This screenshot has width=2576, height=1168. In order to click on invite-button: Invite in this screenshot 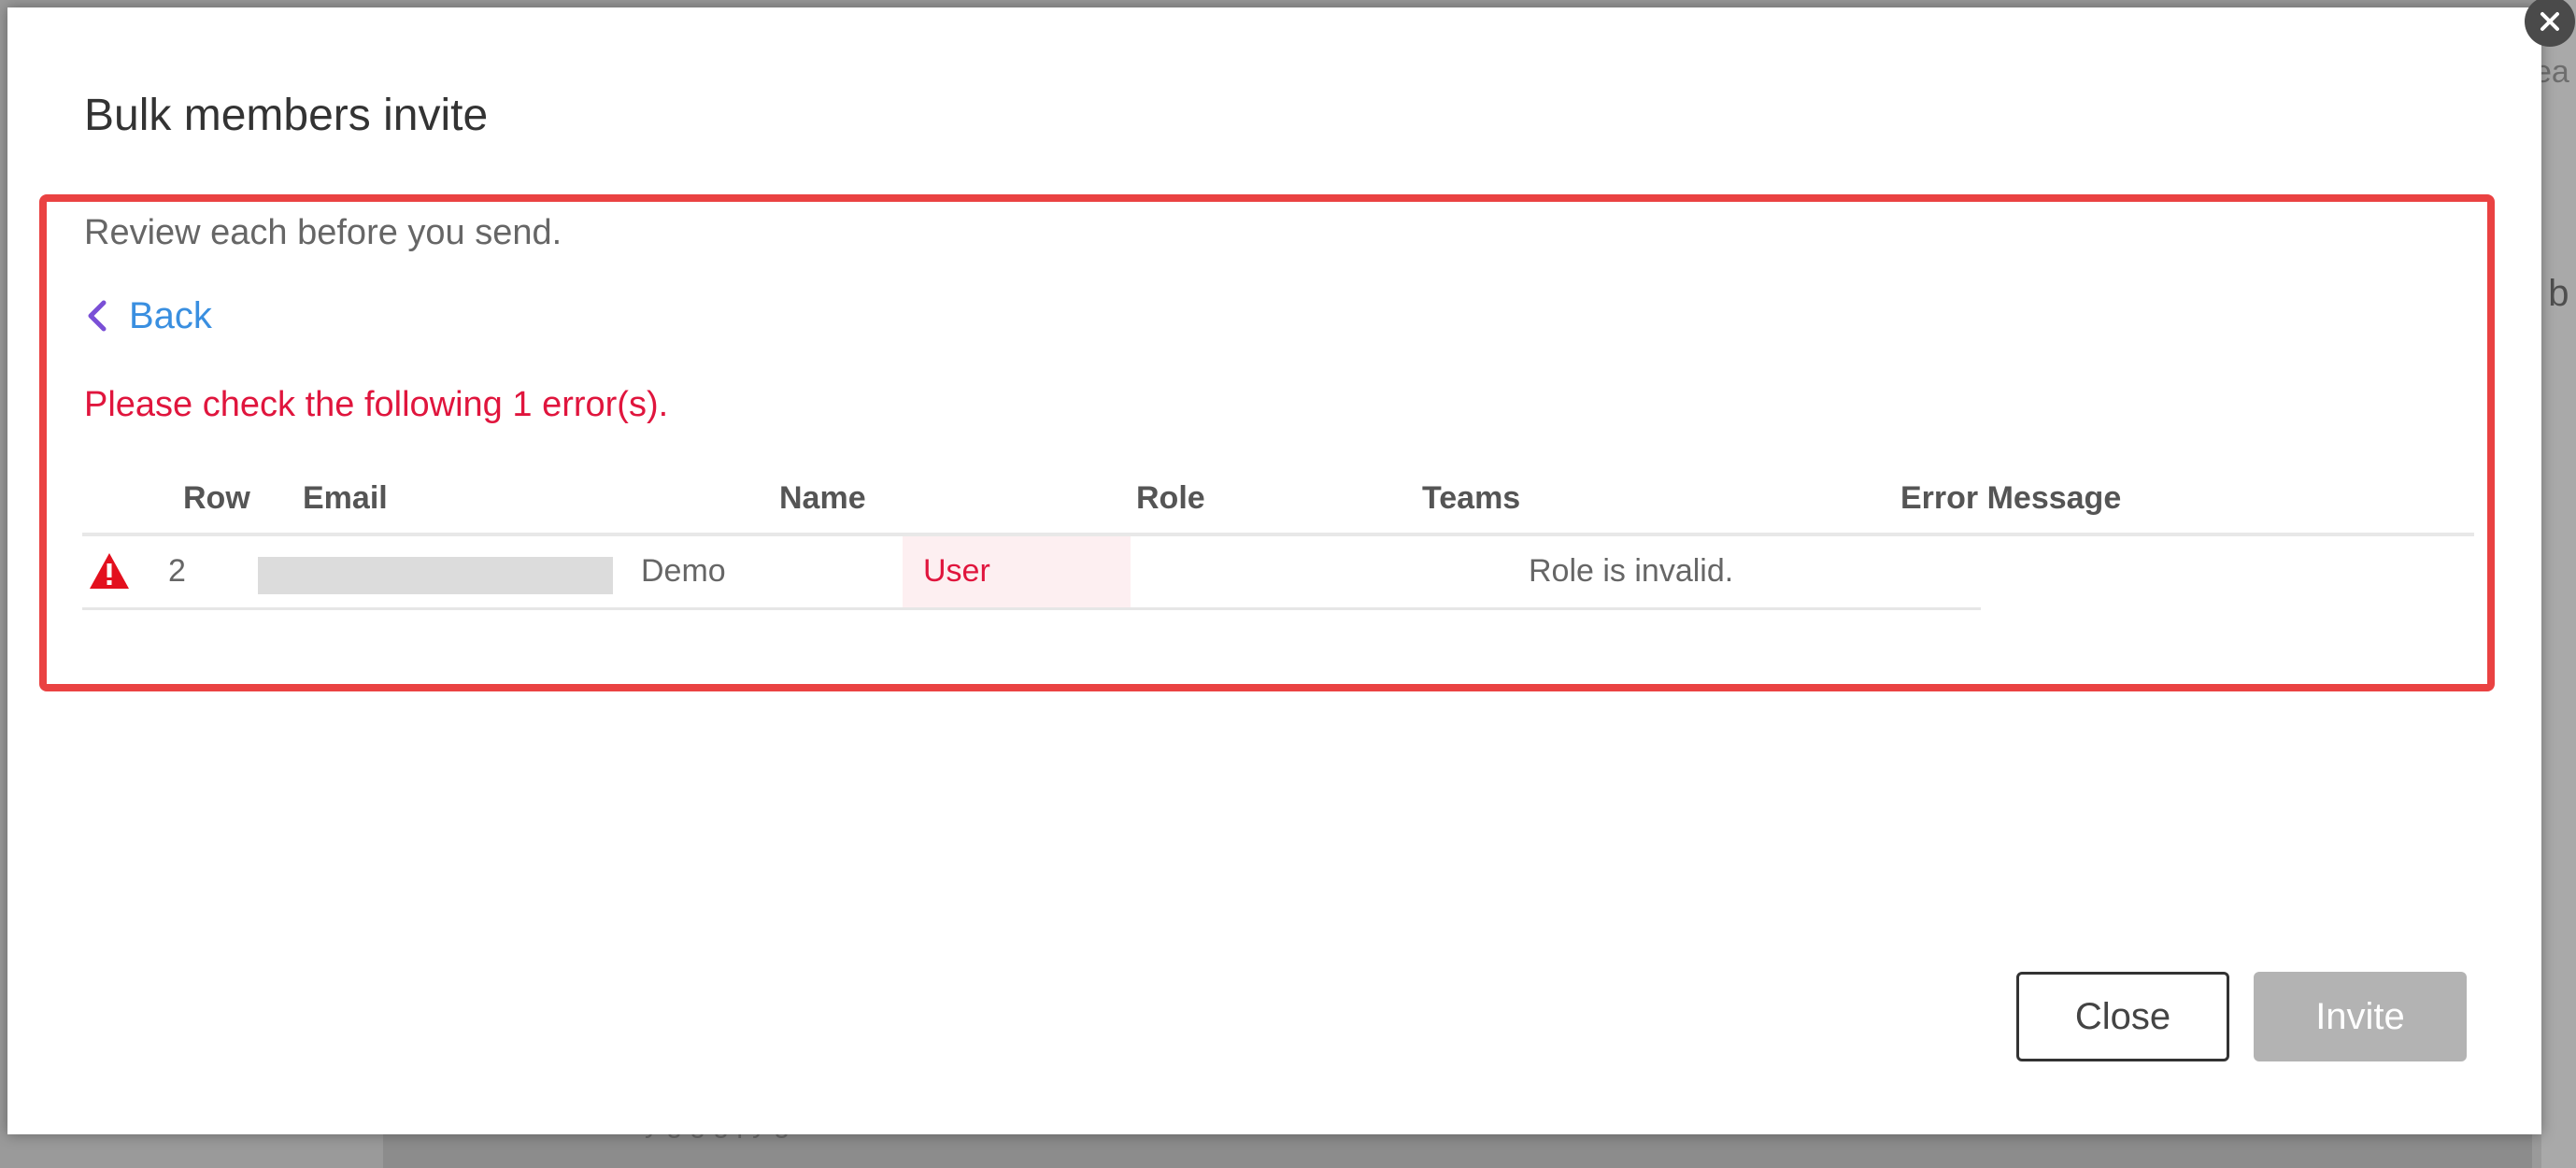, I will do `click(2360, 1016)`.